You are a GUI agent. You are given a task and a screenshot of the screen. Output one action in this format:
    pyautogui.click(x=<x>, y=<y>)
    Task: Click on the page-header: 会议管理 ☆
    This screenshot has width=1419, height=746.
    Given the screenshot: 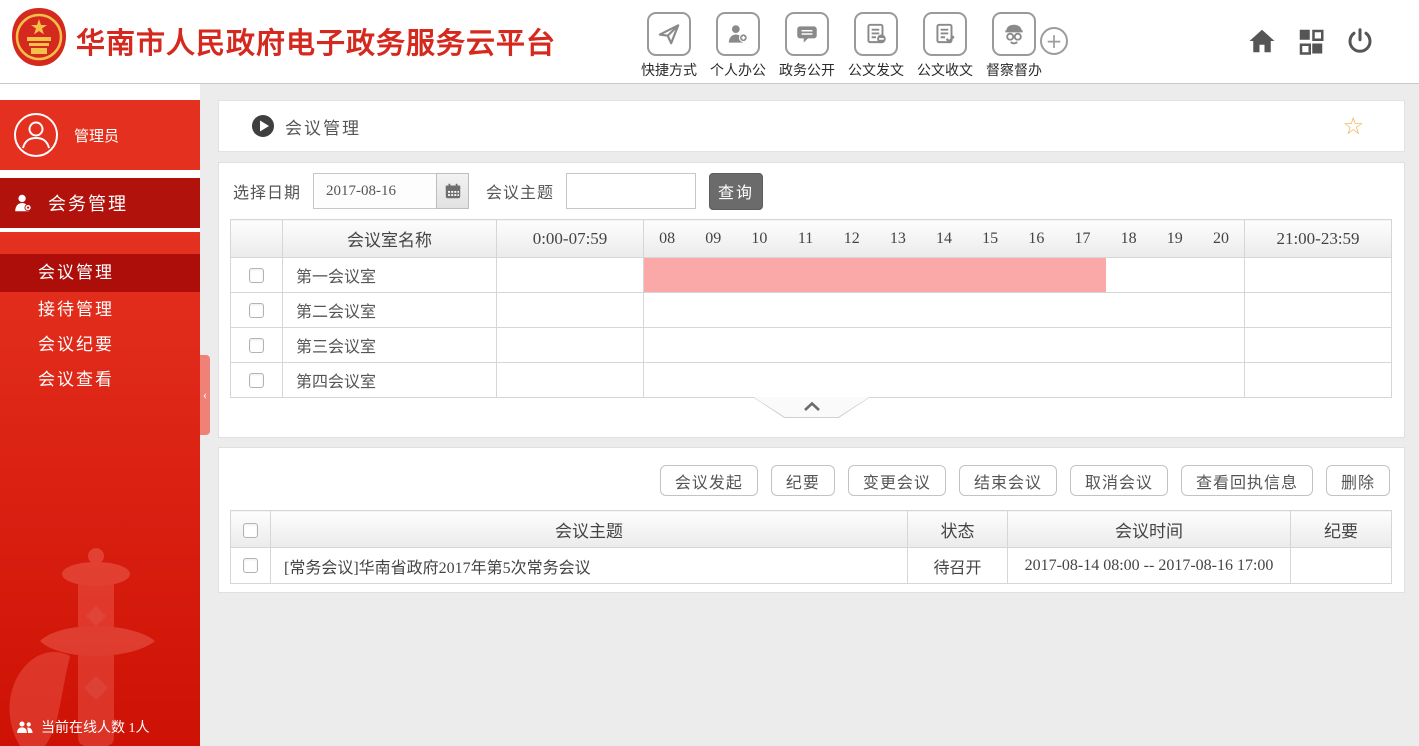 What is the action you would take?
    pyautogui.click(x=811, y=126)
    